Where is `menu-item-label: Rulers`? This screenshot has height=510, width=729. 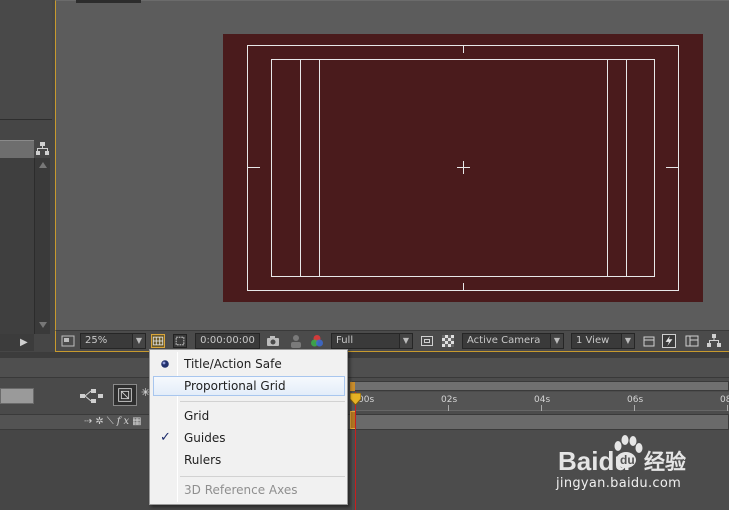 menu-item-label: Rulers is located at coordinates (203, 460).